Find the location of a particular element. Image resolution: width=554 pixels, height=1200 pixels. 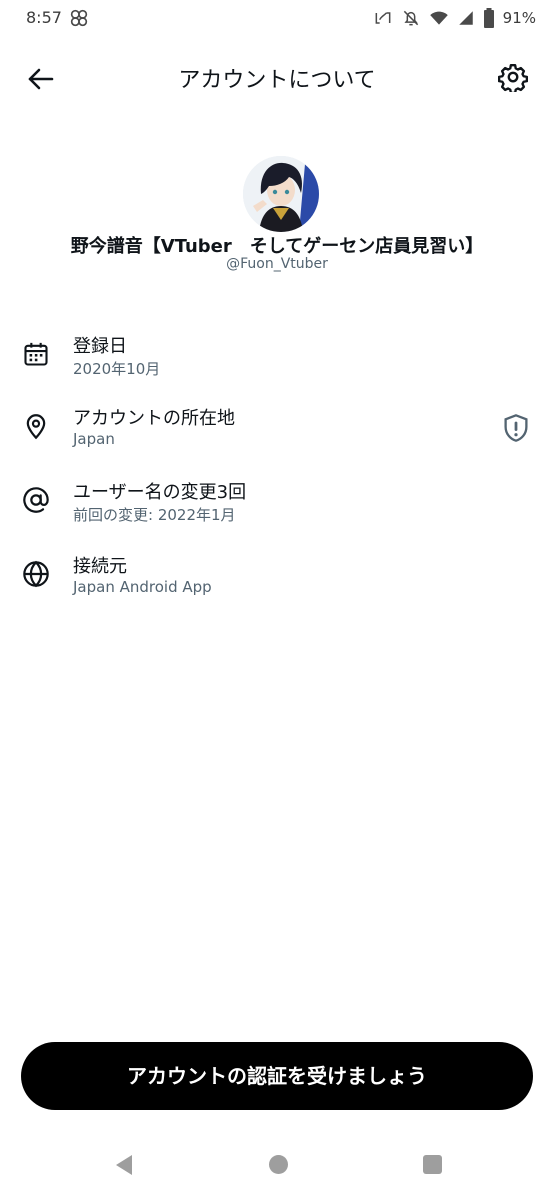

get-verified-button: アカウントの認証を受けましょう is located at coordinates (277, 1076).